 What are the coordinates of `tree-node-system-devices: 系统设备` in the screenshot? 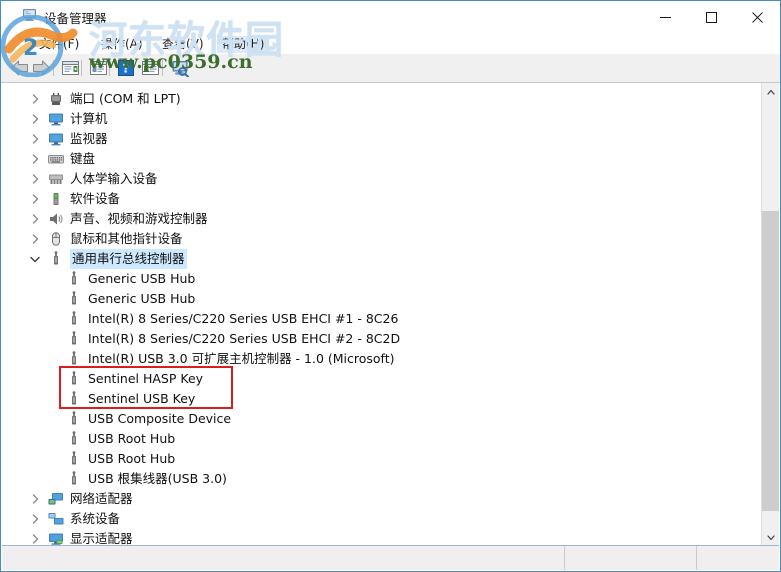 It's located at (74, 519).